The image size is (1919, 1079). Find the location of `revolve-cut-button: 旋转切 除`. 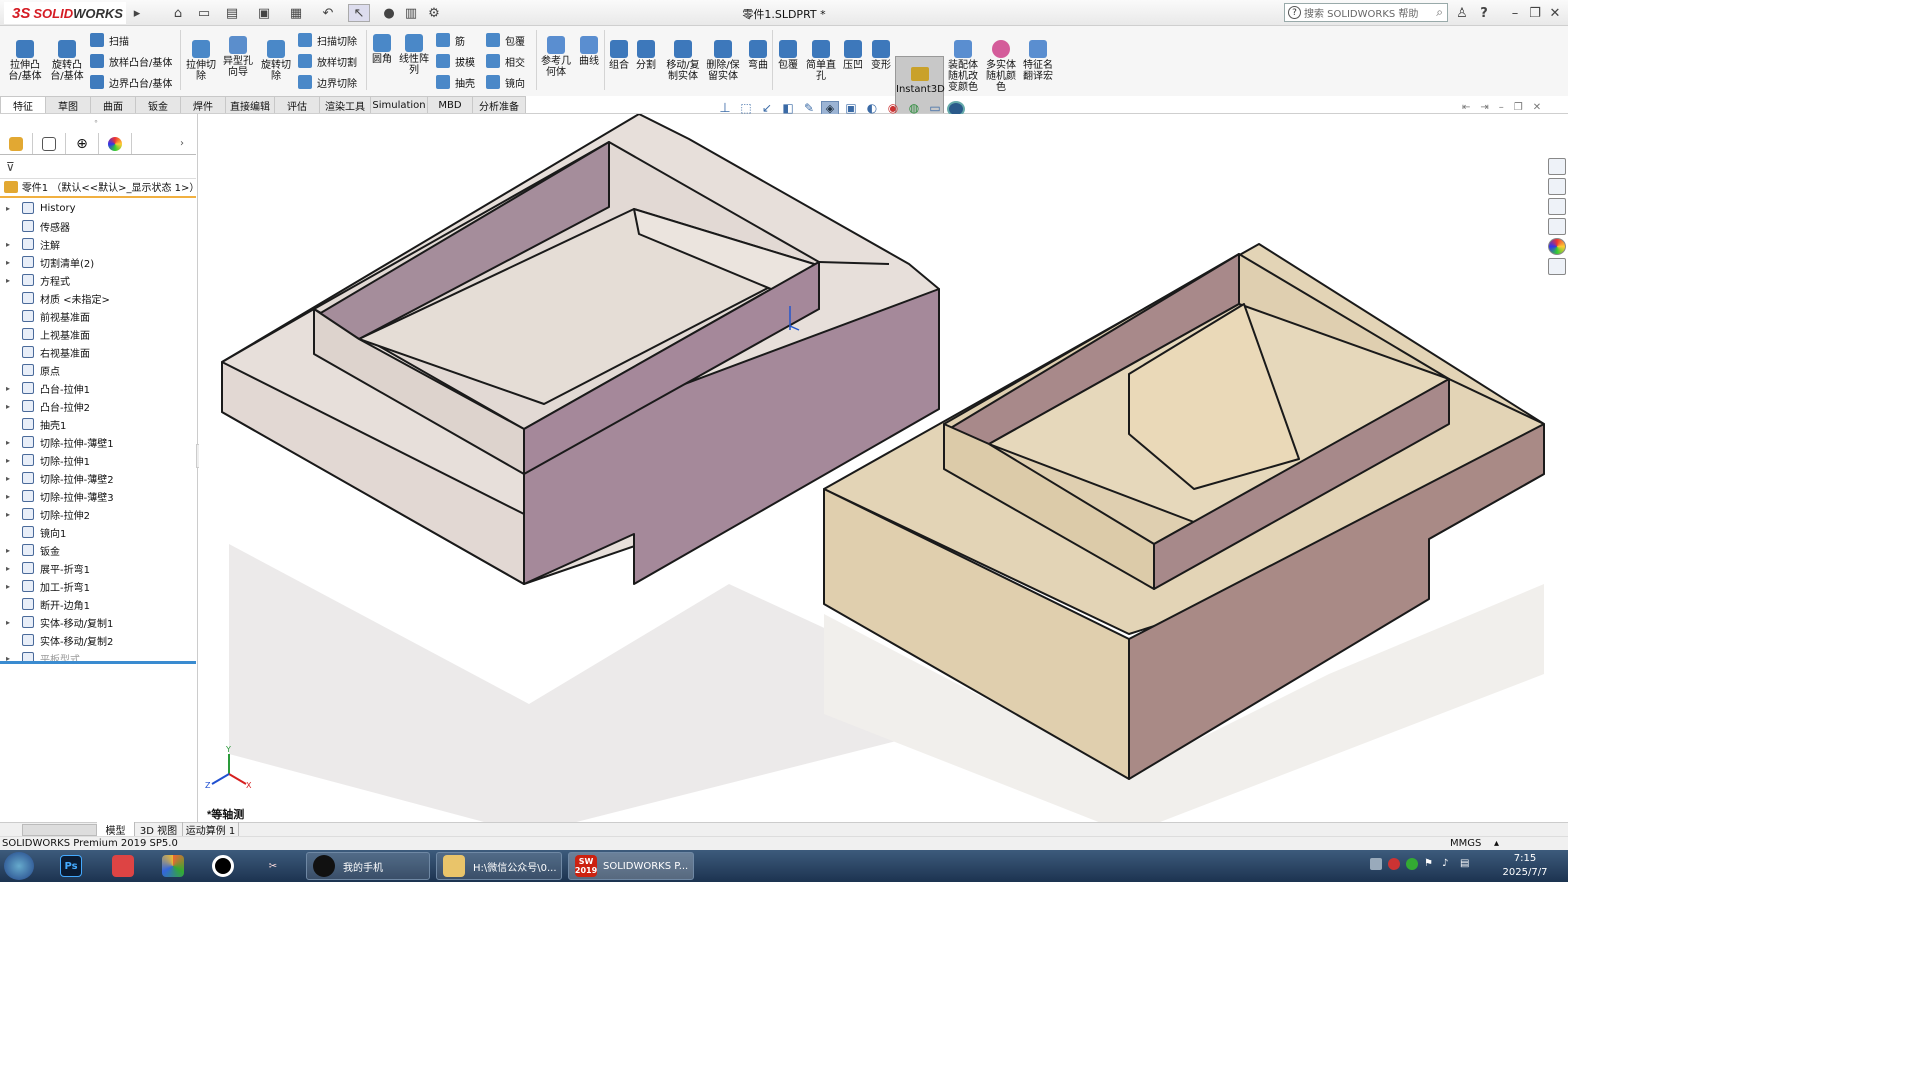

revolve-cut-button: 旋转切 除 is located at coordinates (276, 61).